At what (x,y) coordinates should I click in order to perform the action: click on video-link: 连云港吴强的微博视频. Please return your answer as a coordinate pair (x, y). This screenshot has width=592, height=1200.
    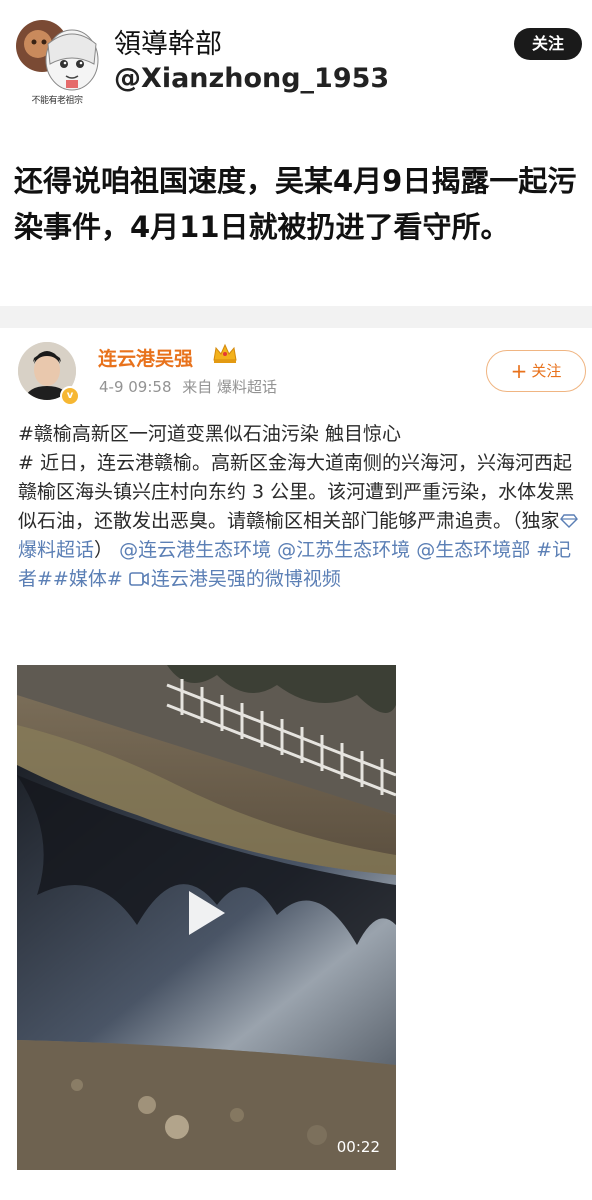
    Looking at the image, I should click on (246, 579).